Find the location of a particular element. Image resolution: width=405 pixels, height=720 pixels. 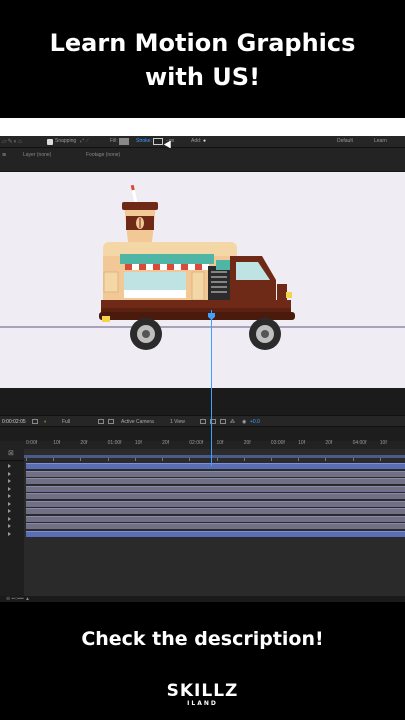

layer-tab: Layer (none) is located at coordinates (37, 155).